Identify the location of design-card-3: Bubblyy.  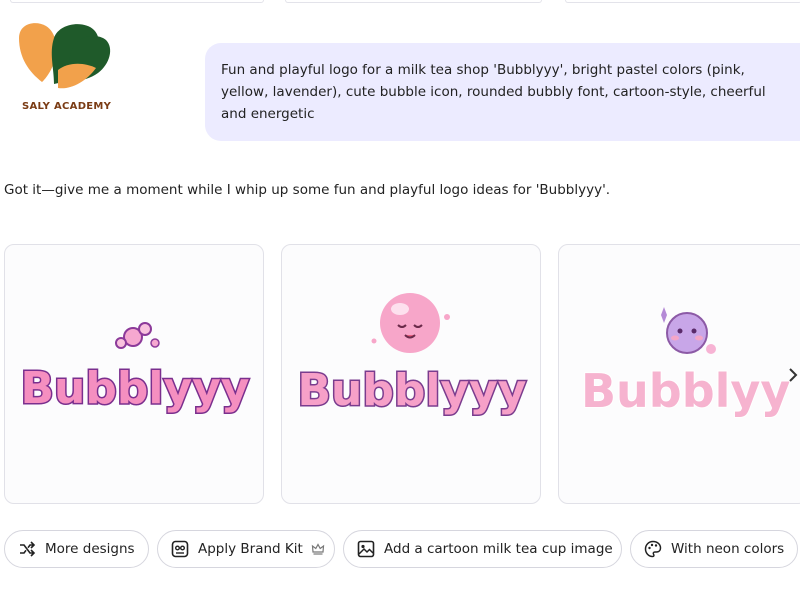
(679, 374).